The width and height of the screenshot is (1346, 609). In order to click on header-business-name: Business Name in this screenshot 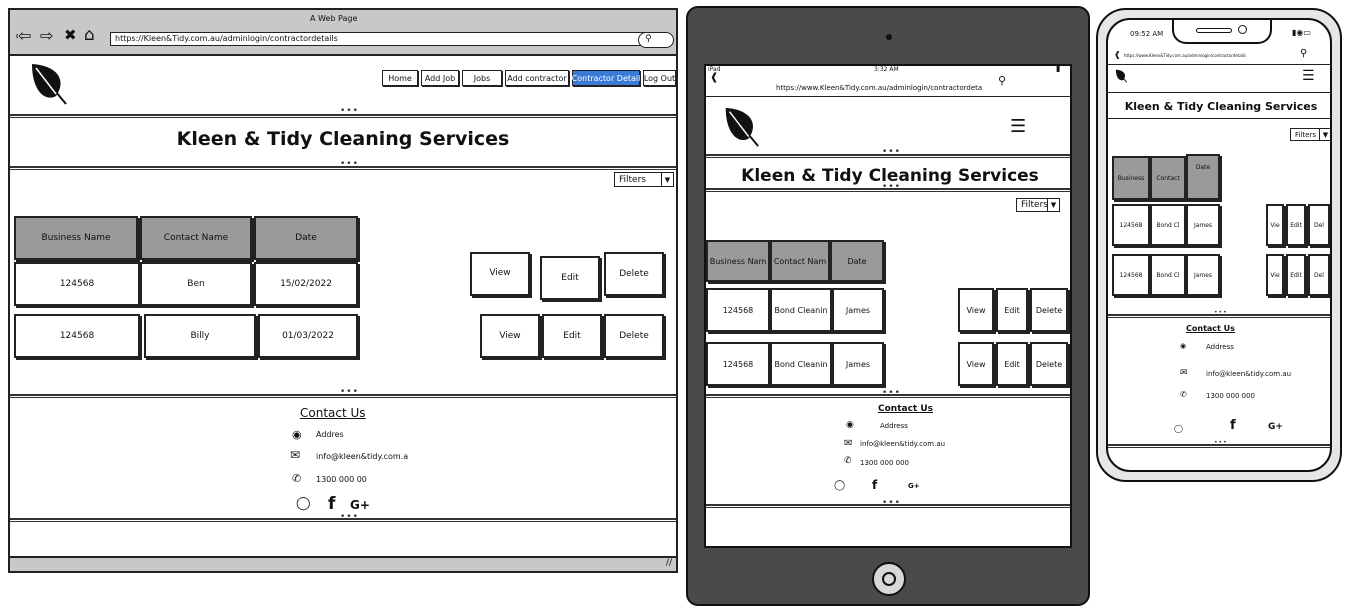, I will do `click(76, 238)`.